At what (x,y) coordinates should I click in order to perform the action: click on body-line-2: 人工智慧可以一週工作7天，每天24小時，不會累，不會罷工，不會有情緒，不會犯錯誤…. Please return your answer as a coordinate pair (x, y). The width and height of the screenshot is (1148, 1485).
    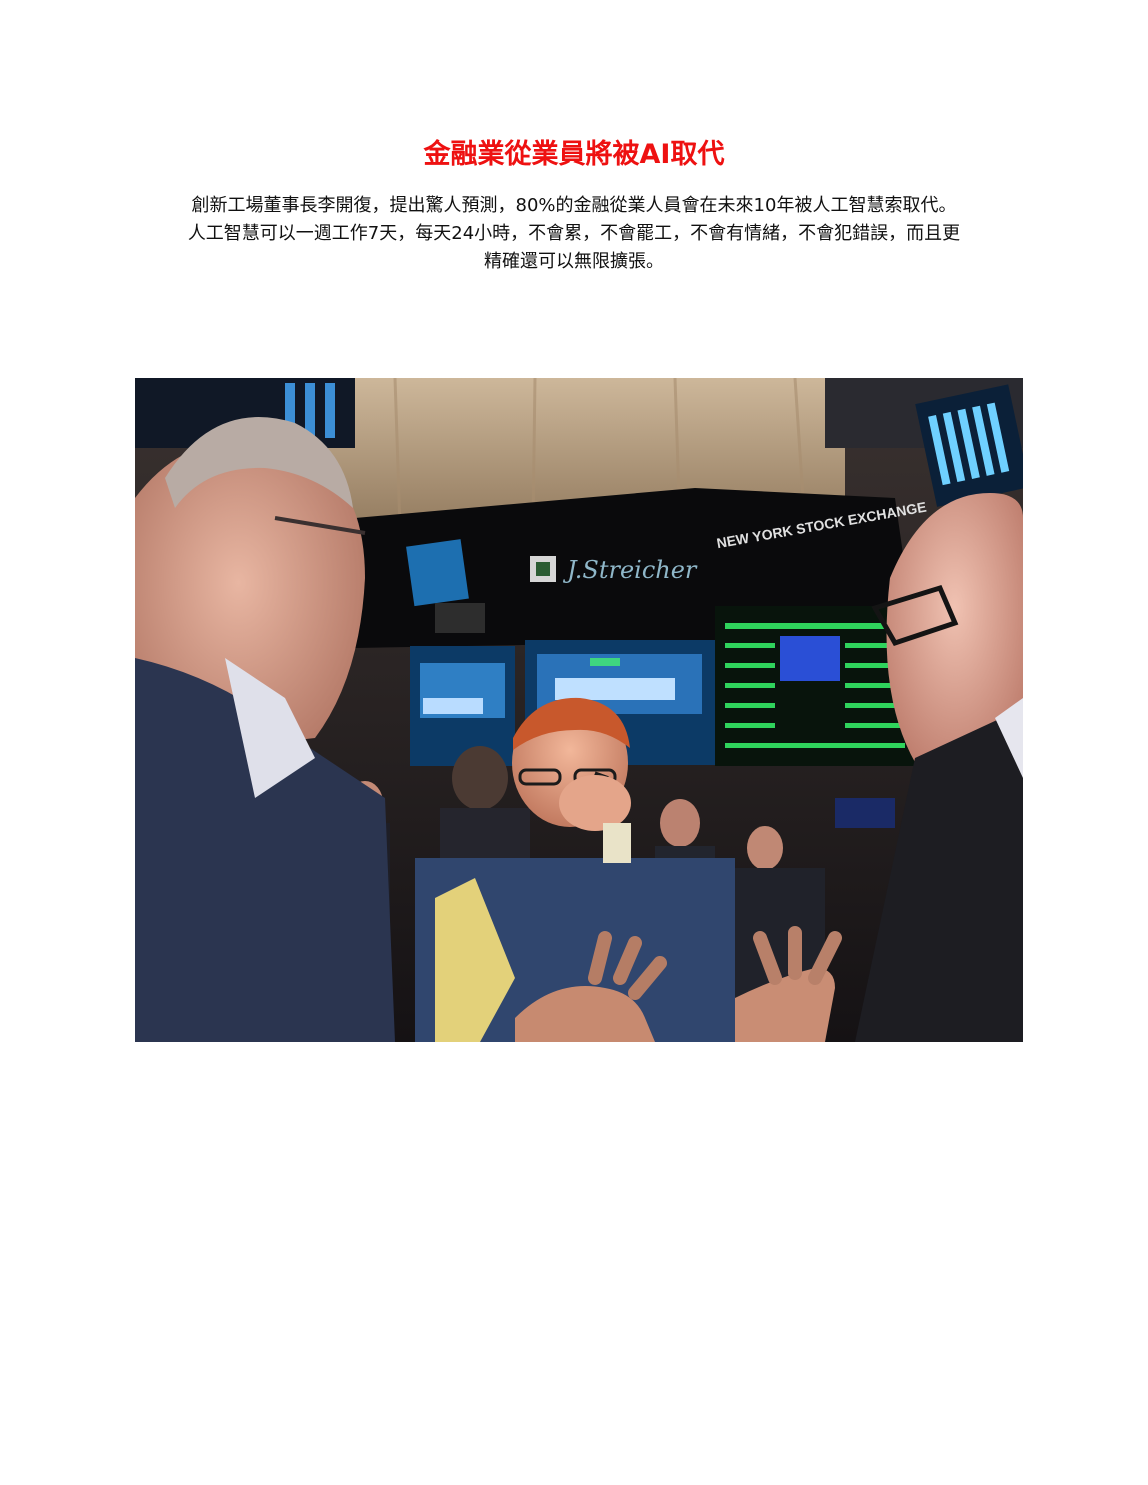
    Looking at the image, I should click on (574, 233).